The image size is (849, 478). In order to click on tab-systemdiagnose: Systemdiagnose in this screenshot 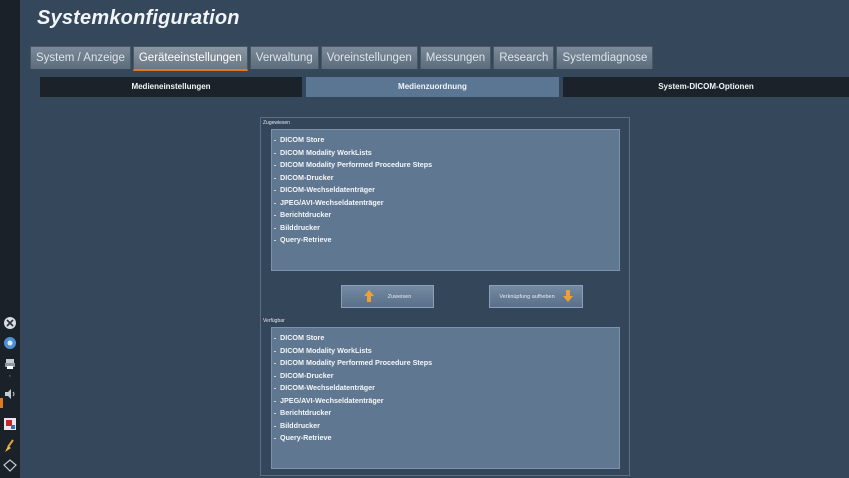, I will do `click(605, 57)`.